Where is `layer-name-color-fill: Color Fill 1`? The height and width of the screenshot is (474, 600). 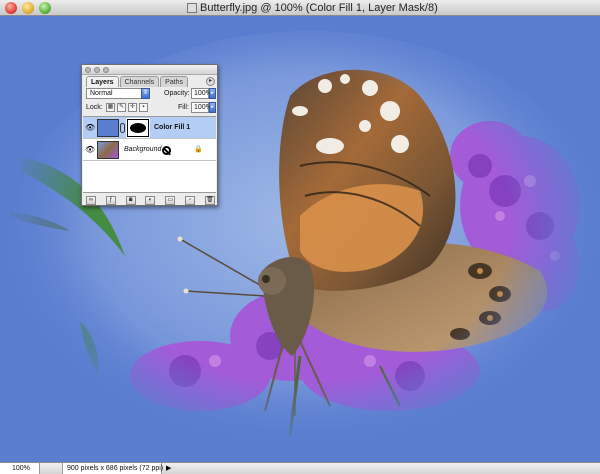
layer-name-color-fill: Color Fill 1 is located at coordinates (172, 128).